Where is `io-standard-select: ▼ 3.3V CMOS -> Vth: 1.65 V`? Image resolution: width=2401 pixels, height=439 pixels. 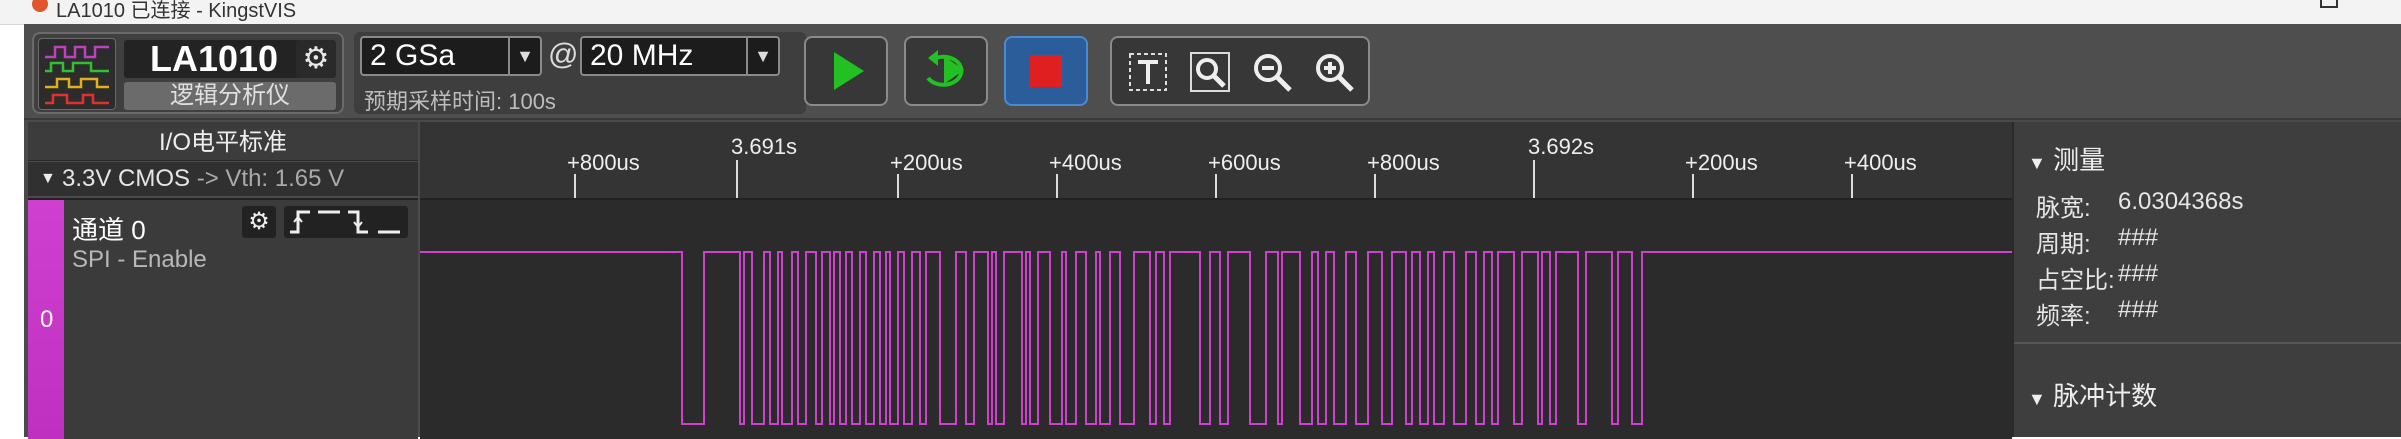 io-standard-select: ▼ 3.3V CMOS -> Vth: 1.65 V is located at coordinates (223, 179).